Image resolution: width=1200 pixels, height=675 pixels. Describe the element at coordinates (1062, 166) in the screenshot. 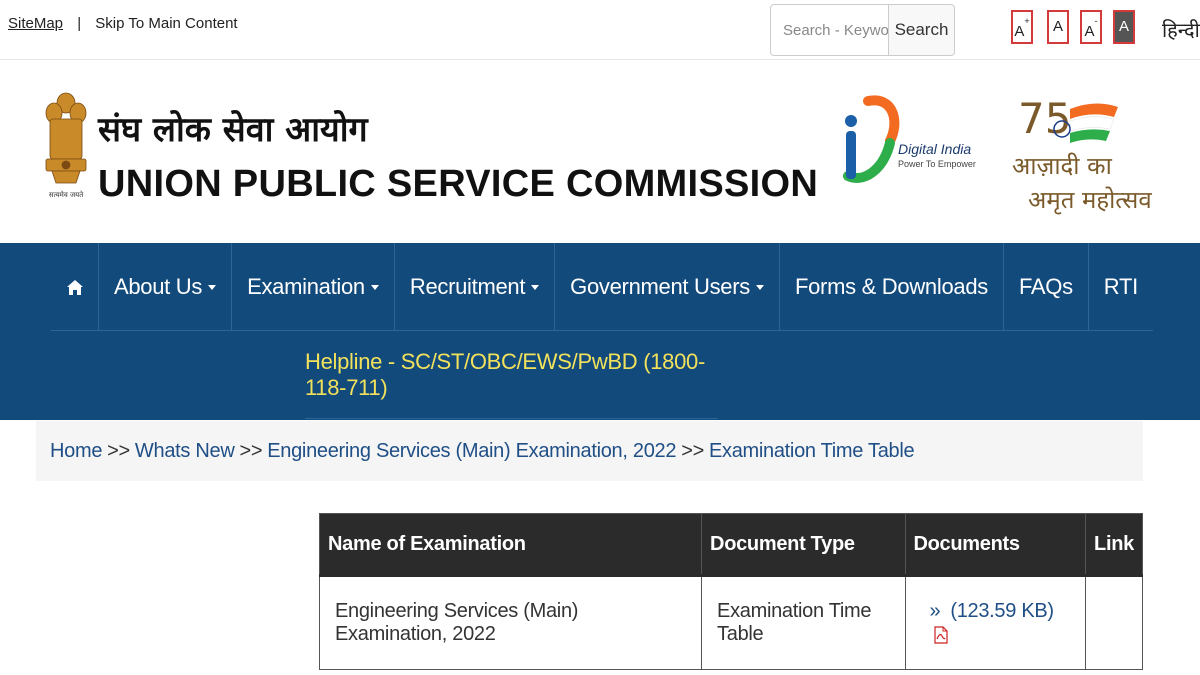

I see `azadi-line-1: आज़ादी का` at that location.